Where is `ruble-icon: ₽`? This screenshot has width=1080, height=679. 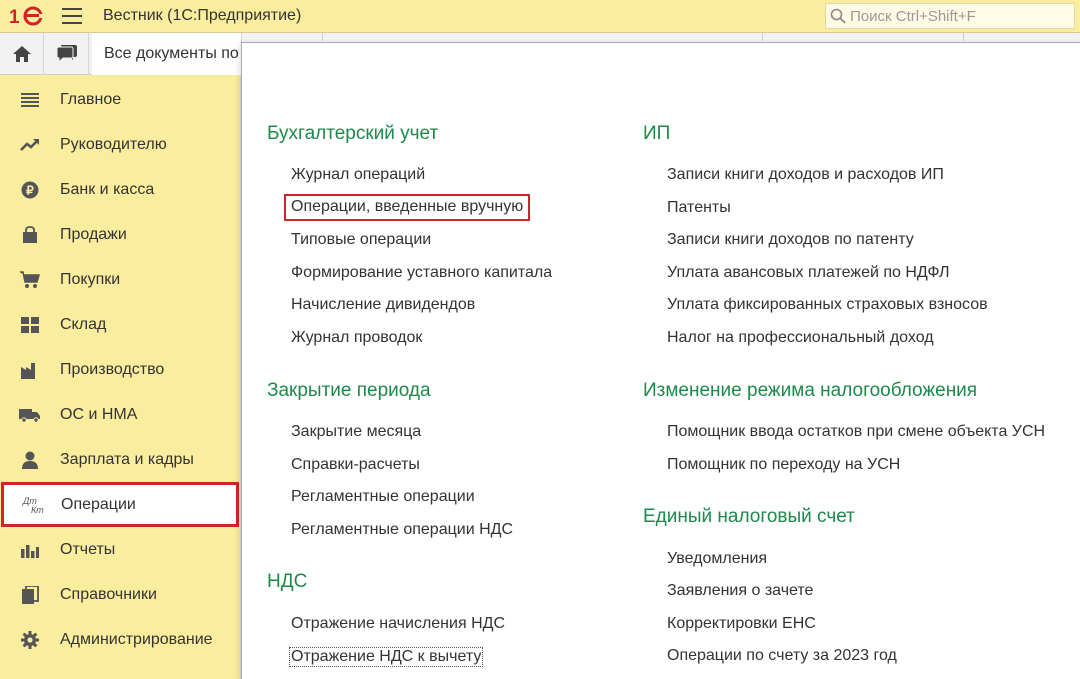
ruble-icon: ₽ is located at coordinates (30, 189).